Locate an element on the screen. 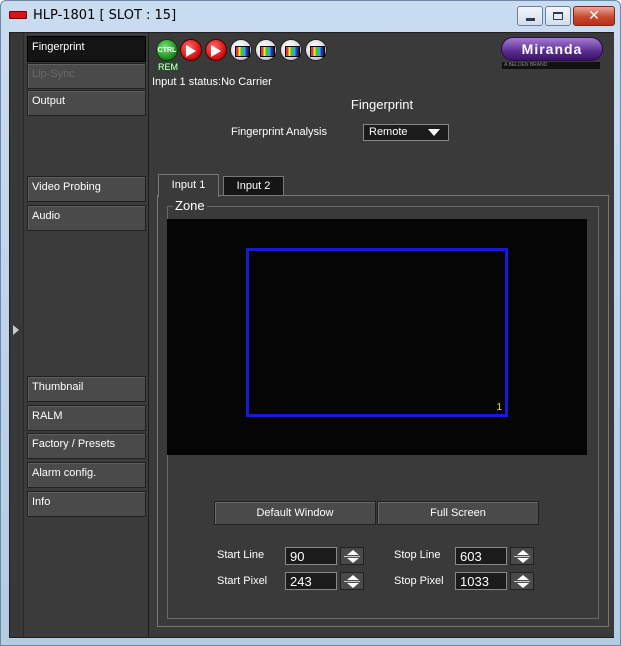  stop-pixel-label: Stop Pixel is located at coordinates (419, 581).